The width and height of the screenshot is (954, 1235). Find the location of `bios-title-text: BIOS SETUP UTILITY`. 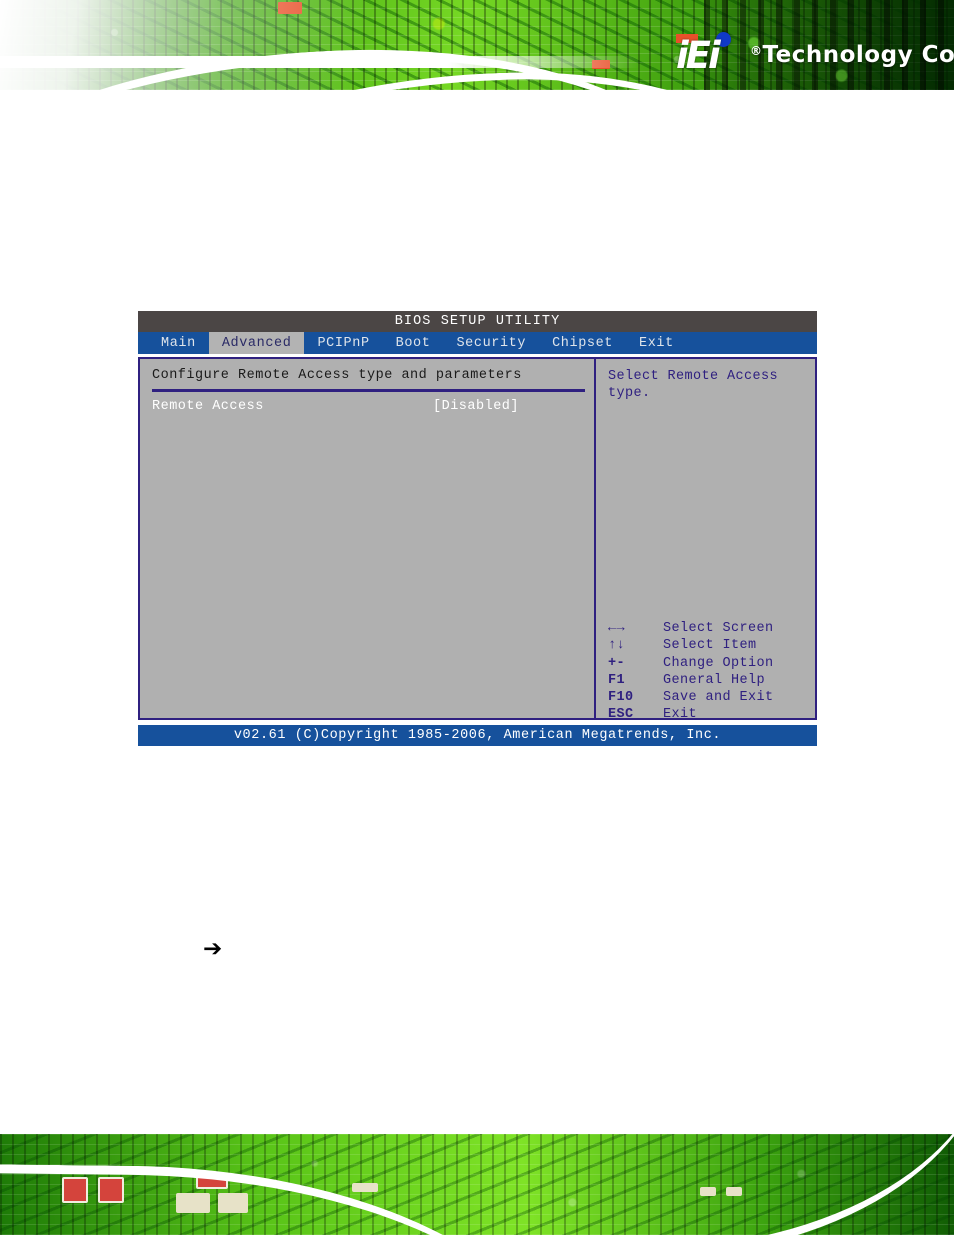

bios-title-text: BIOS SETUP UTILITY is located at coordinates (477, 321).